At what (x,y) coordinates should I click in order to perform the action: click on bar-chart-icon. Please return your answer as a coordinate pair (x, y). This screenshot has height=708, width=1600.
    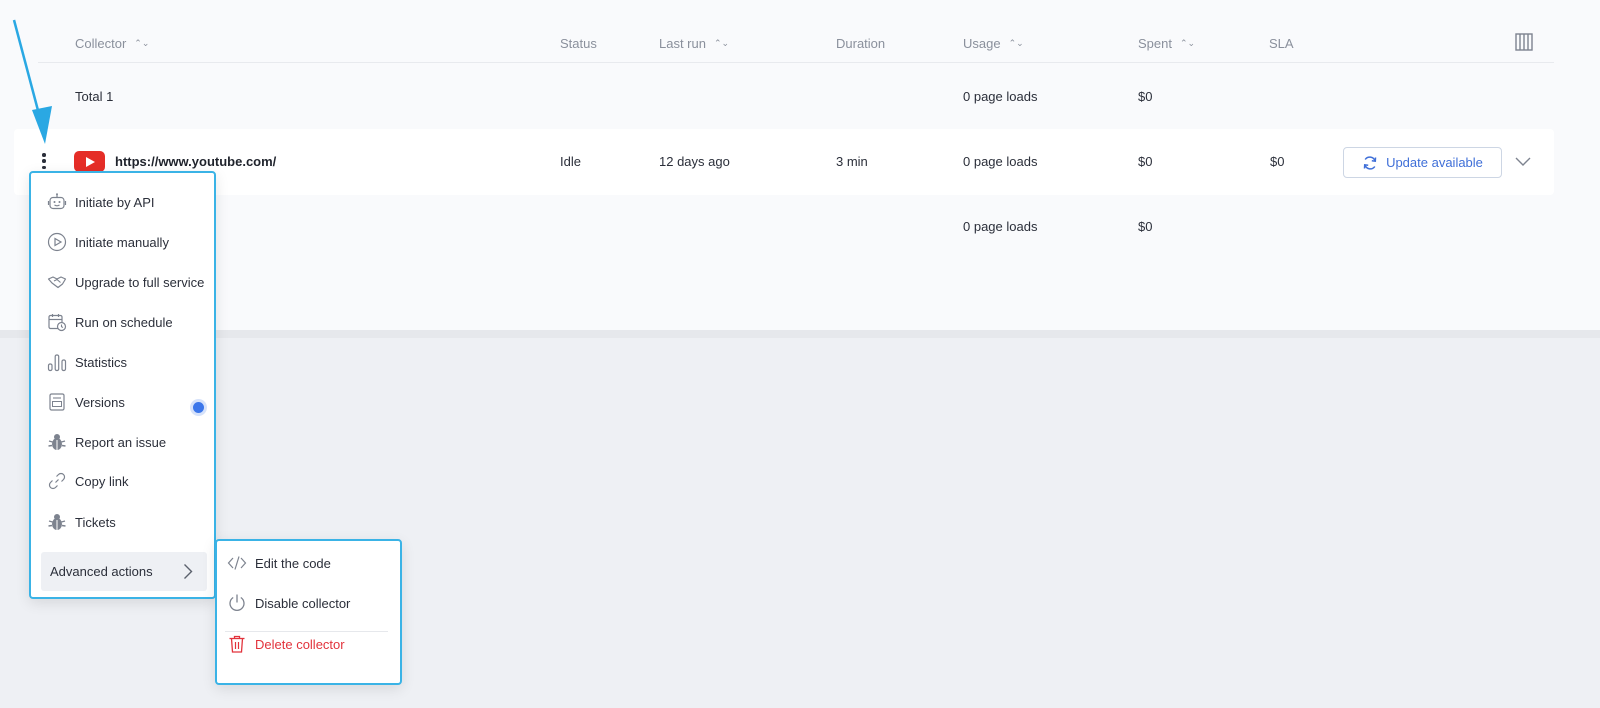
    Looking at the image, I should click on (57, 363).